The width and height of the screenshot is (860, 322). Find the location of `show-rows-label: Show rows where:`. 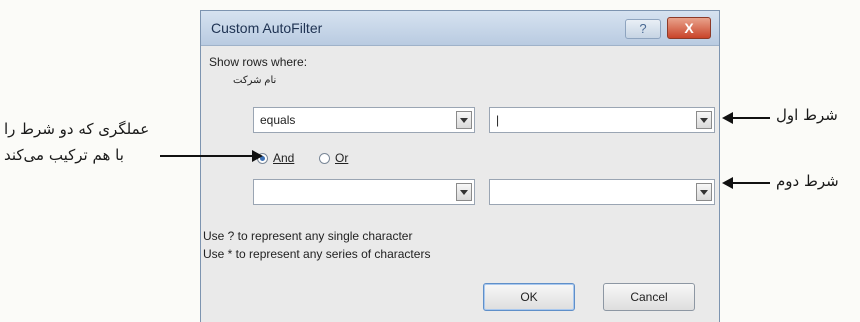

show-rows-label: Show rows where: is located at coordinates (258, 62).